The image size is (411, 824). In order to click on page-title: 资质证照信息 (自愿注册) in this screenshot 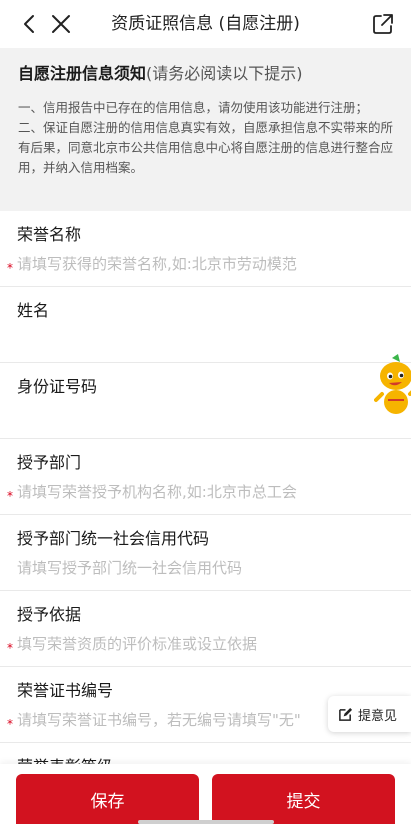, I will do `click(205, 24)`.